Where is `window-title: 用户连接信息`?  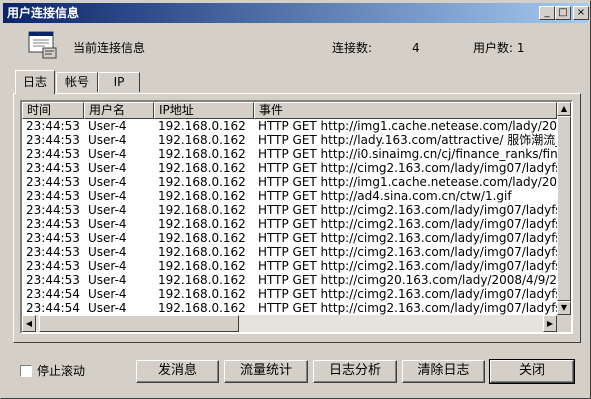
window-title: 用户连接信息 is located at coordinates (43, 13).